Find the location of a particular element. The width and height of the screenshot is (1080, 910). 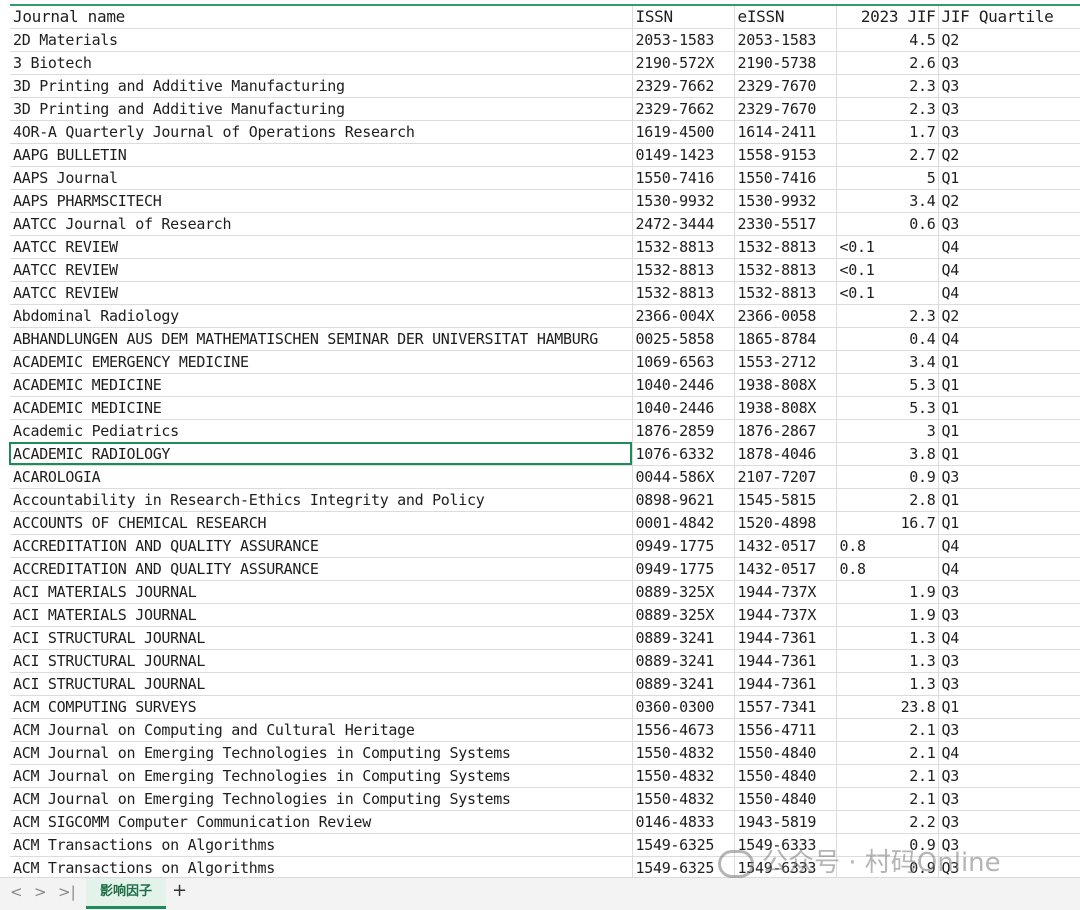

table-cell: ACCREDITATION AND QUALITY ASSURANCE is located at coordinates (321, 546).